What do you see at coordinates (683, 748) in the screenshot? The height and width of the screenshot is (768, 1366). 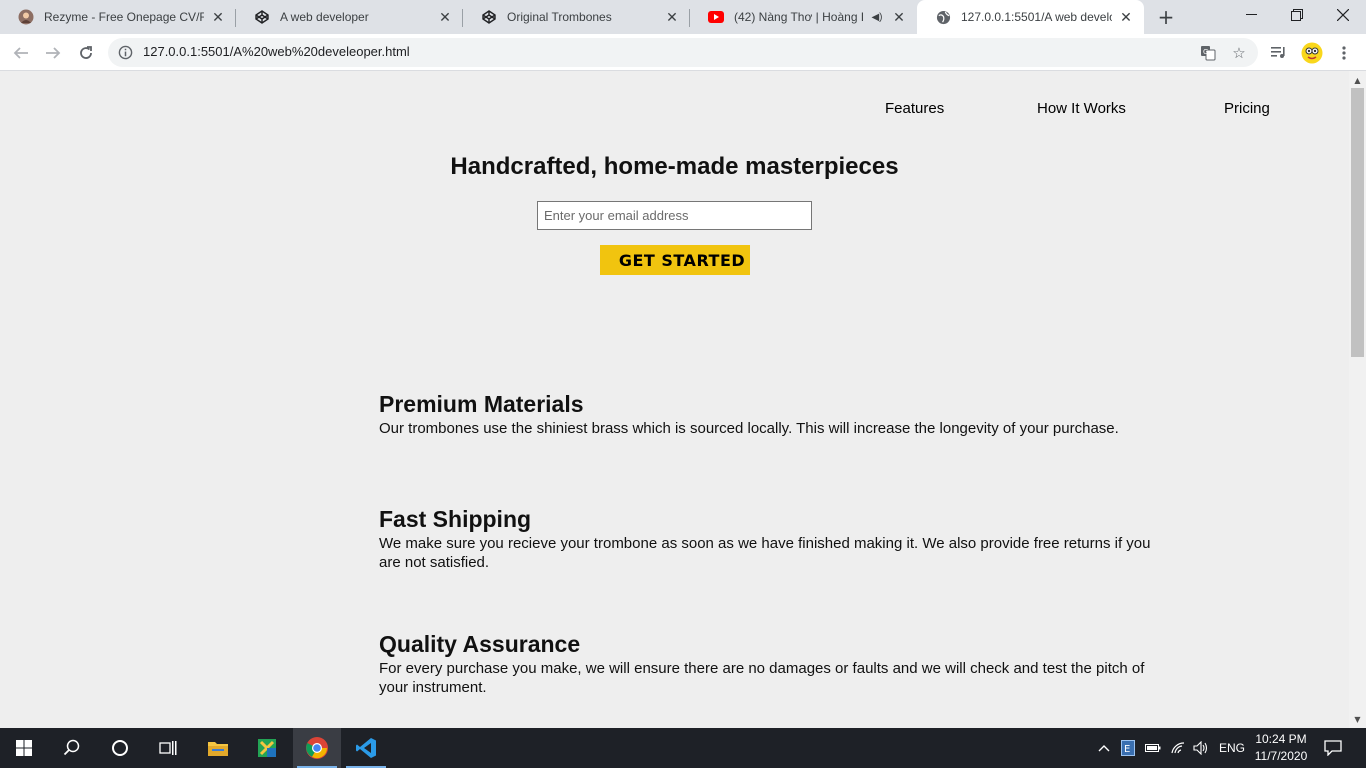 I see `windows-taskbar: E ENG 10:24 PM 11/7/2020` at bounding box center [683, 748].